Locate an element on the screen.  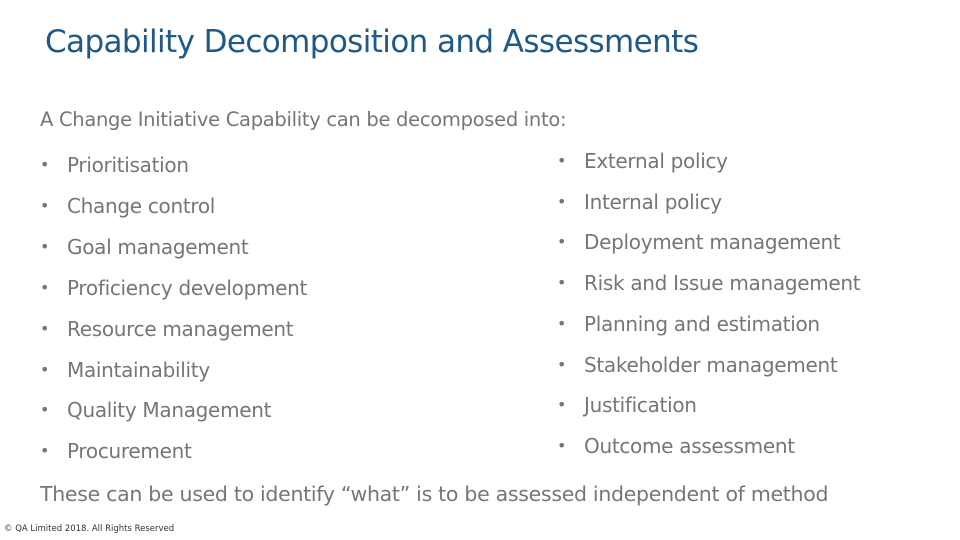
list-item-label: Resource management is located at coordinates (180, 328).